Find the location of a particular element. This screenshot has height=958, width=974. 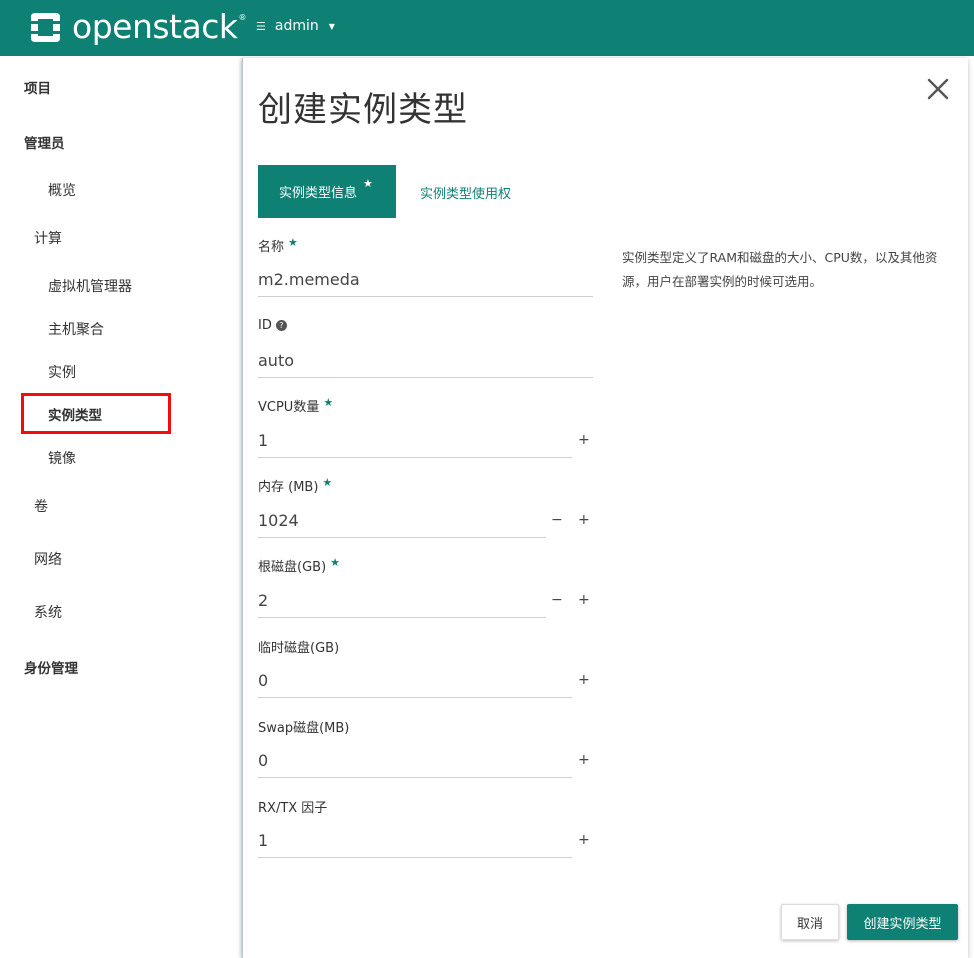

vcpus-increment-button: + is located at coordinates (584, 440).